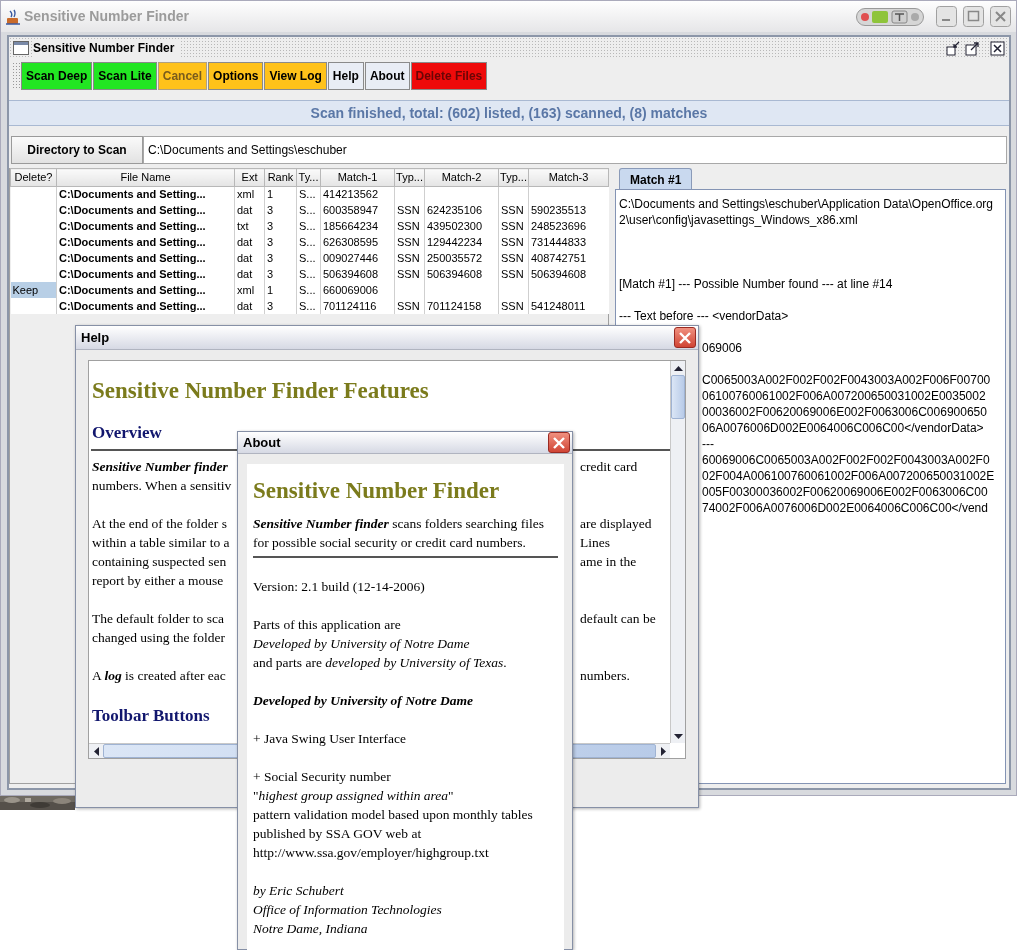 The image size is (1030, 950). What do you see at coordinates (843, 428) in the screenshot?
I see `text-line: 06A0076006D002E0064006C006C00</vendorData>` at bounding box center [843, 428].